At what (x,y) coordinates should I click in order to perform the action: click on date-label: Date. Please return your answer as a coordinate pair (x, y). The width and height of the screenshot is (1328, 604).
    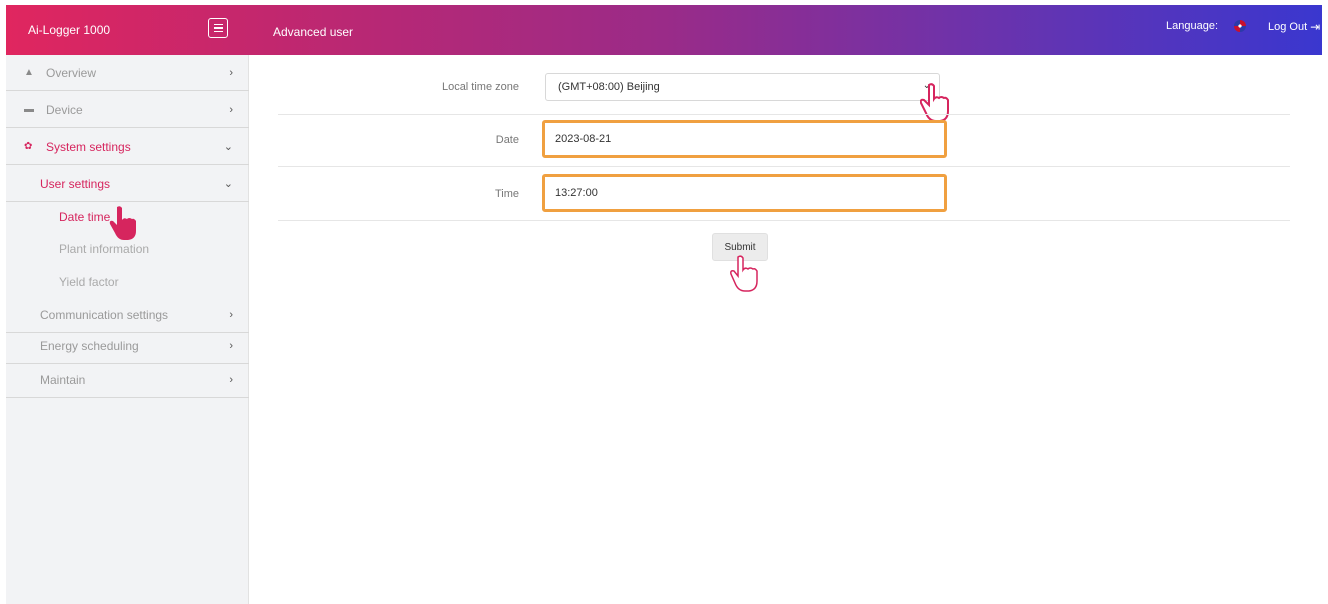
    Looking at the image, I should click on (507, 140).